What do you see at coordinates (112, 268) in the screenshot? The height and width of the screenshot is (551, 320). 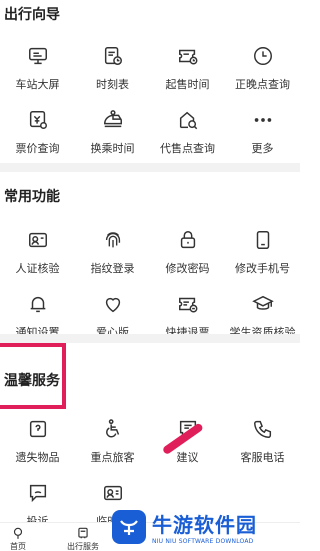 I see `grid-item-label: 指纹登录` at bounding box center [112, 268].